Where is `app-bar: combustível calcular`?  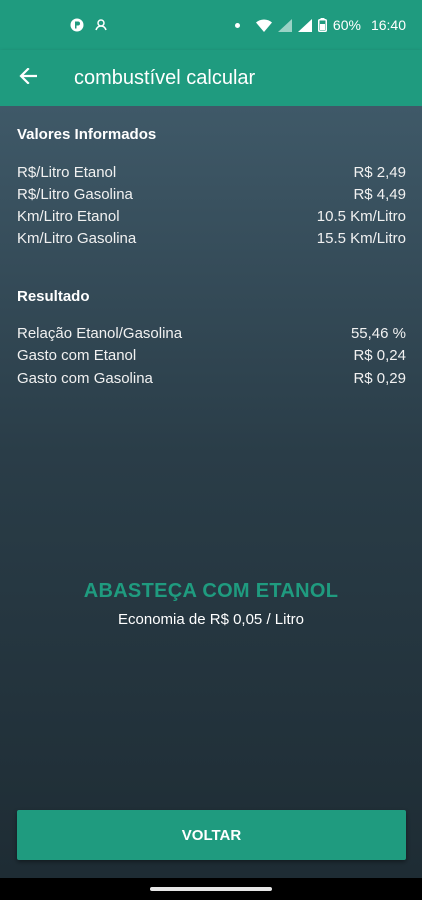 app-bar: combustível calcular is located at coordinates (211, 78).